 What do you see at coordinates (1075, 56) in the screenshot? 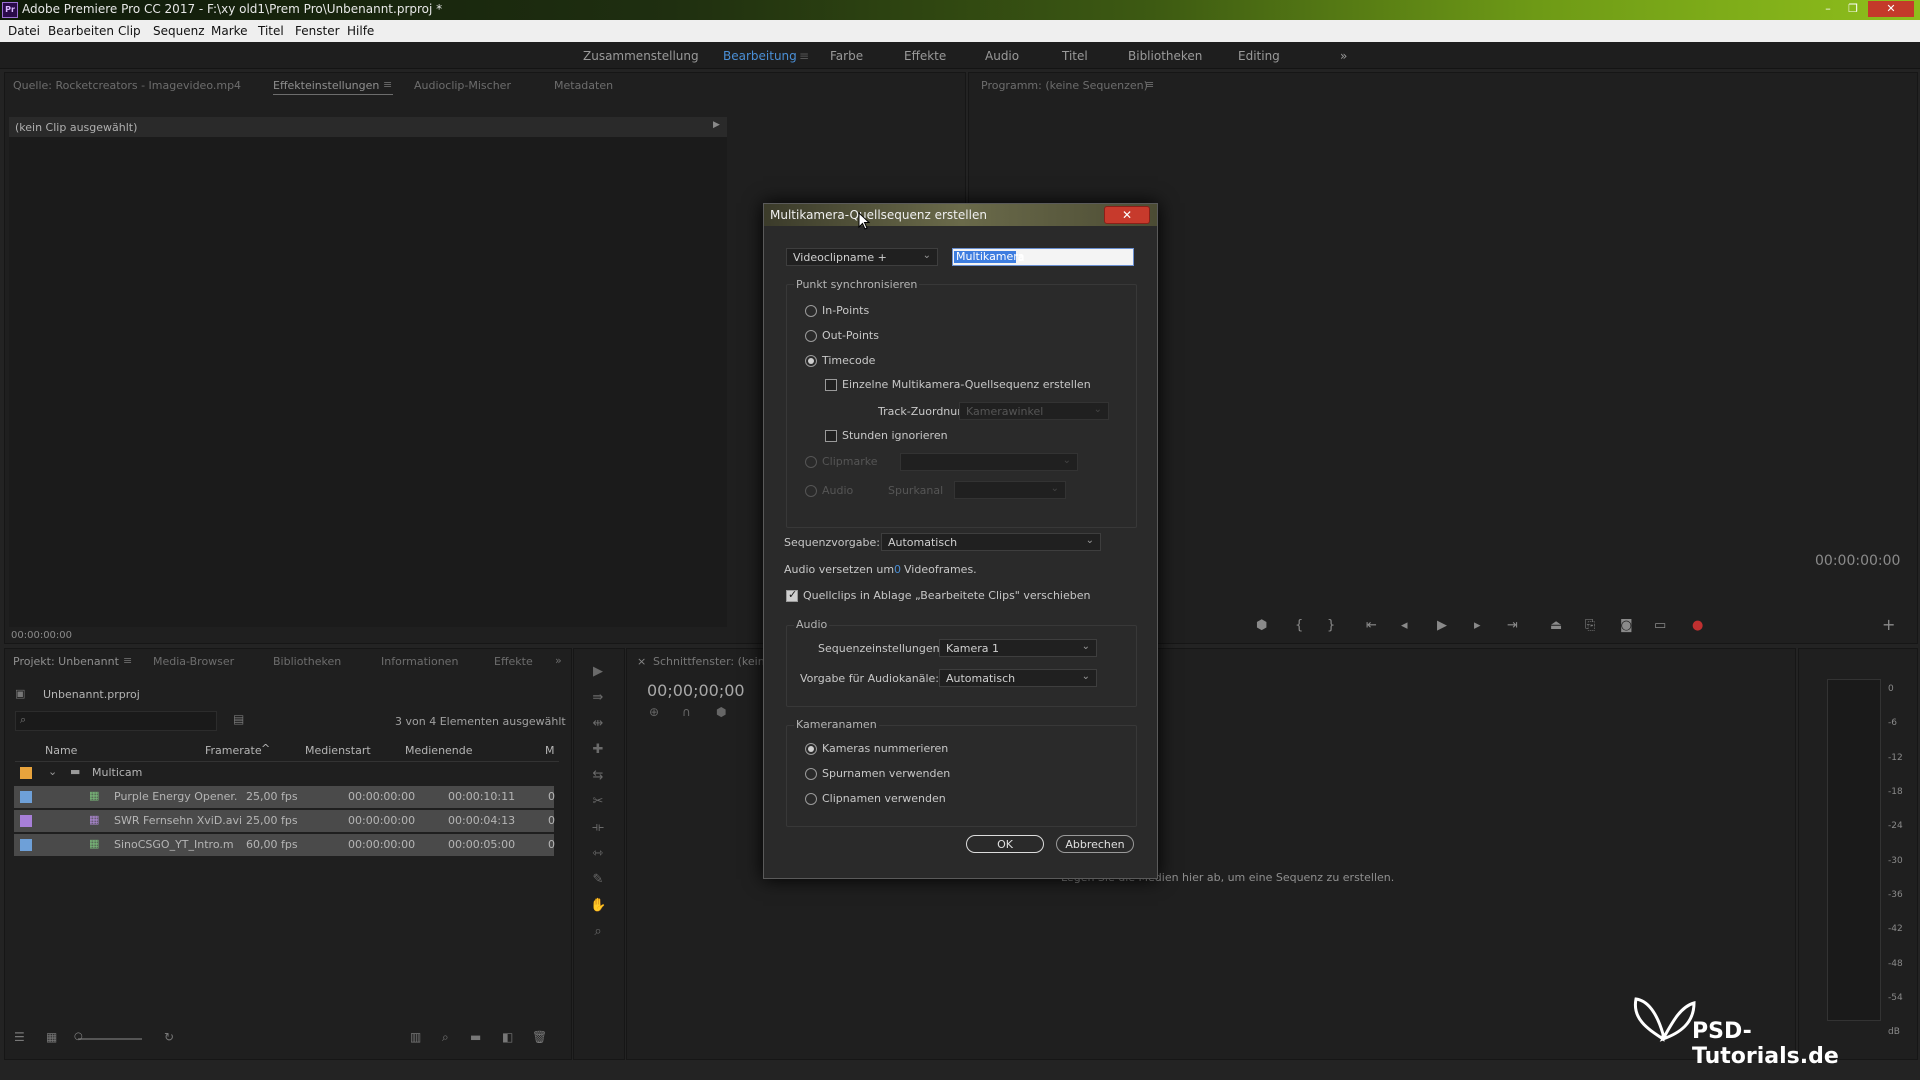
I see `workspace-titel: Titel` at bounding box center [1075, 56].